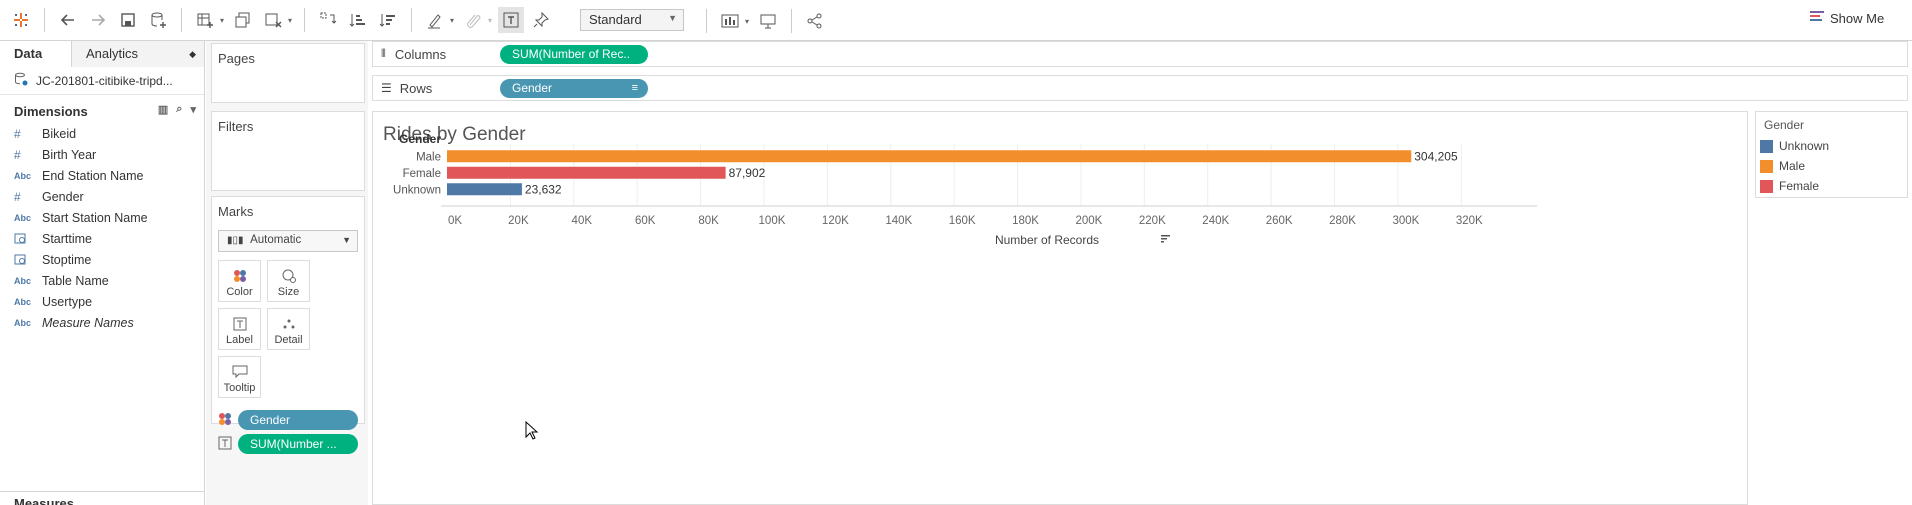  What do you see at coordinates (102, 238) in the screenshot?
I see `dimension-field: Starttime` at bounding box center [102, 238].